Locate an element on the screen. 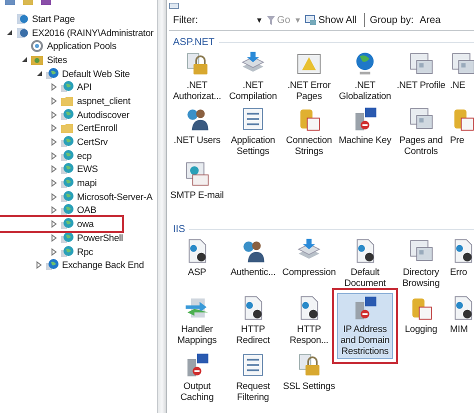 This screenshot has height=413, width=474. feature-tile: .NET Error Pages is located at coordinates (309, 76).